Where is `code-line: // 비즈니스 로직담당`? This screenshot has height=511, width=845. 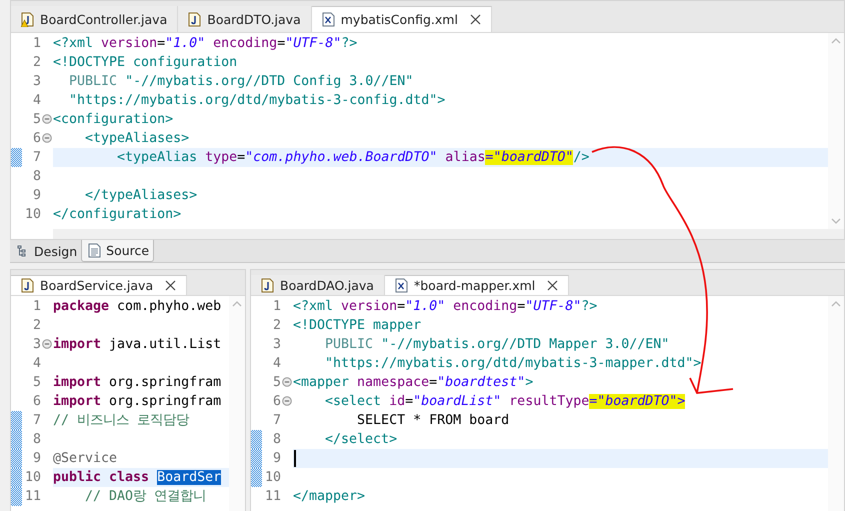 code-line: // 비즈니스 로직담당 is located at coordinates (121, 421).